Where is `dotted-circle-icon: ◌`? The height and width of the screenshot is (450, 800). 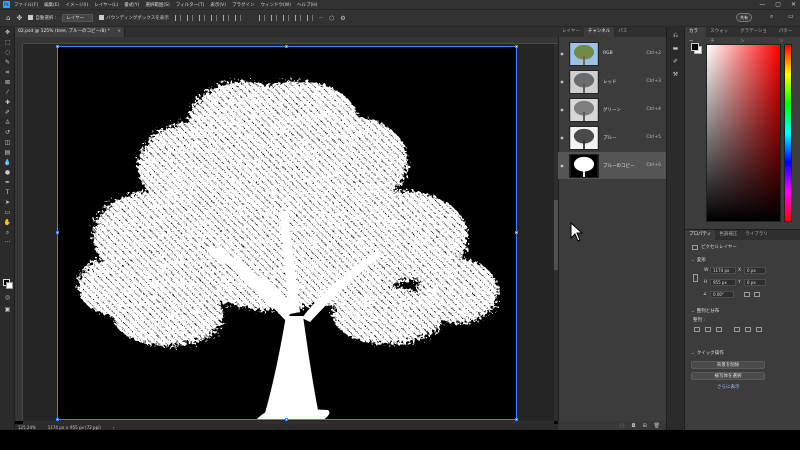
dotted-circle-icon: ◌ is located at coordinates (622, 426).